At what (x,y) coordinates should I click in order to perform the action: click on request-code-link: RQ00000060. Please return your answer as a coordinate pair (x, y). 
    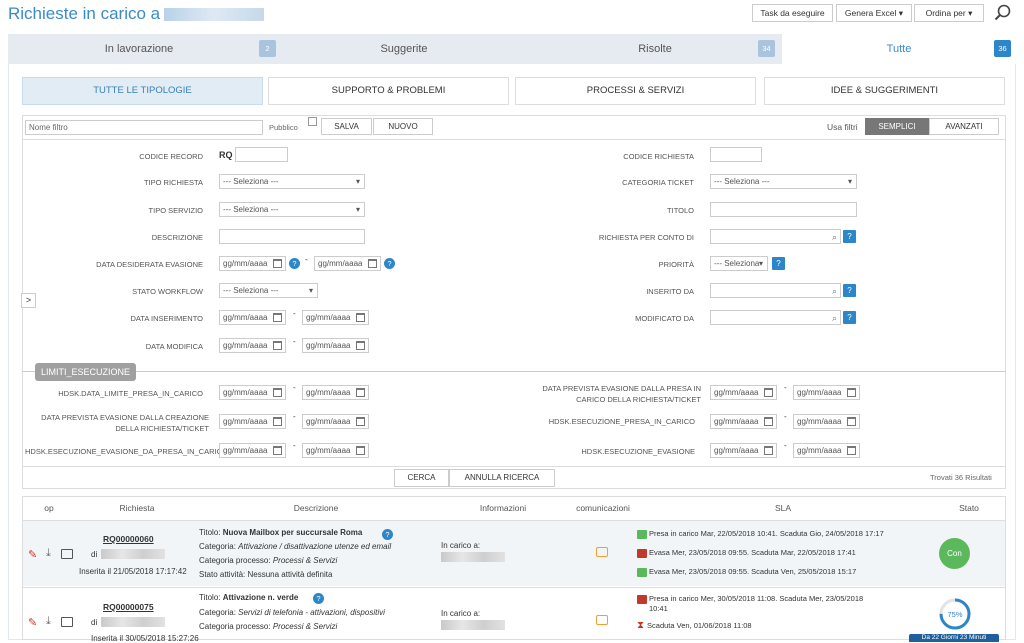
    Looking at the image, I should click on (128, 539).